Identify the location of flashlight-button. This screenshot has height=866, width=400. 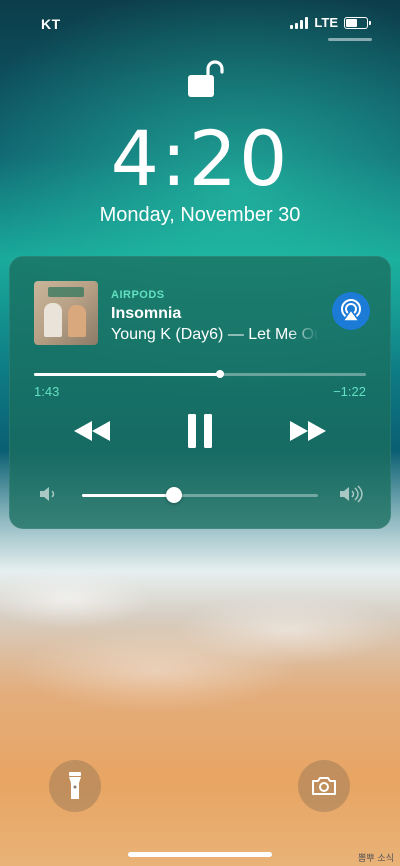
(75, 786).